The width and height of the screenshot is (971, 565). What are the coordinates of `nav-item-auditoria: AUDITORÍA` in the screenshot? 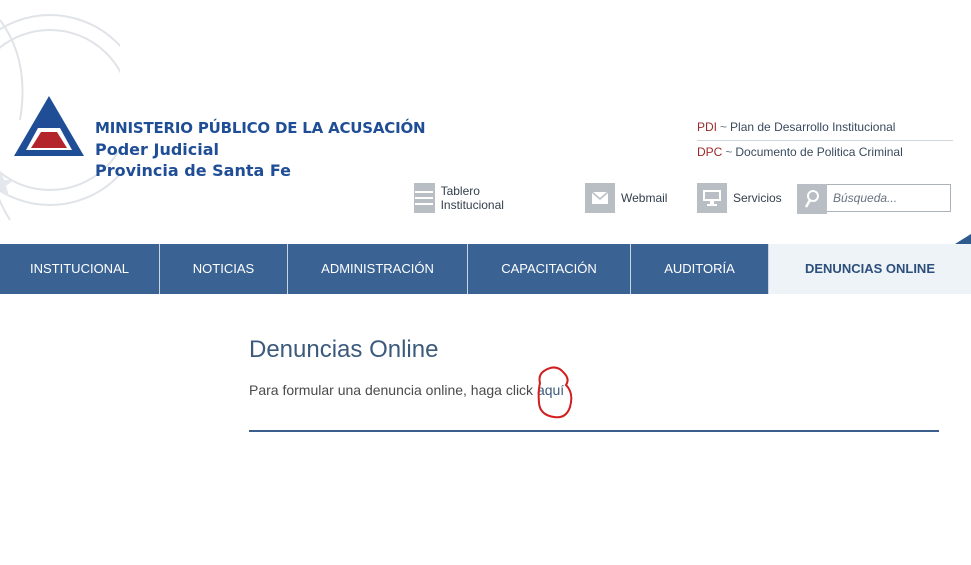 It's located at (700, 269).